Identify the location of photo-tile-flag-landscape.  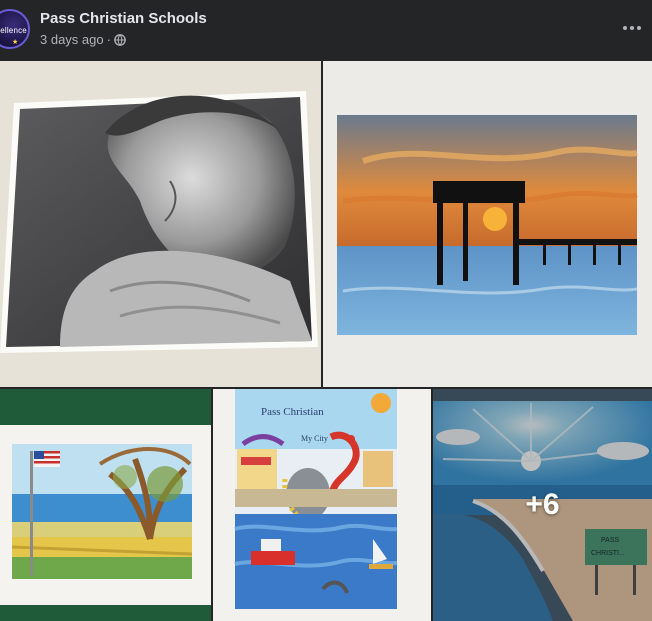
(105, 505).